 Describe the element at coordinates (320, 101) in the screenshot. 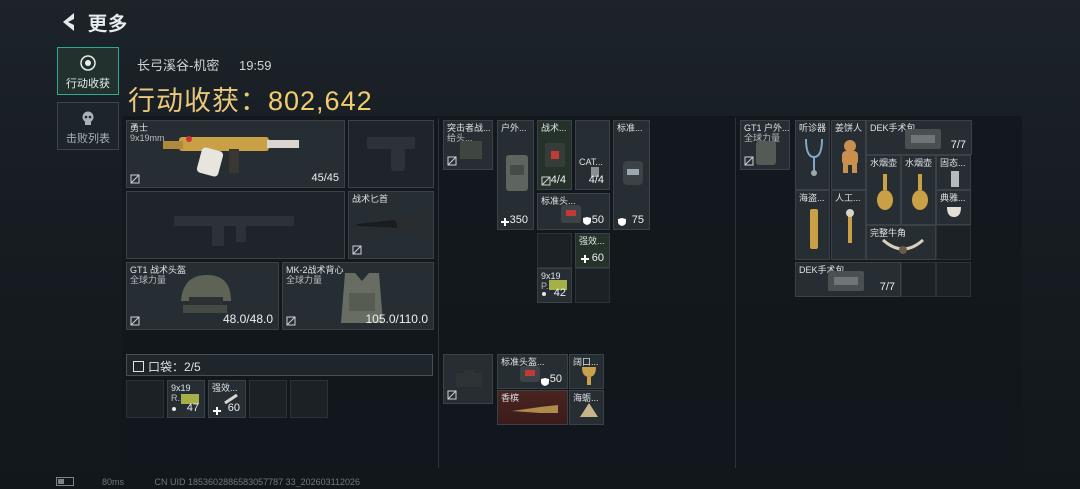

I see `harvest-value: 802,642` at that location.